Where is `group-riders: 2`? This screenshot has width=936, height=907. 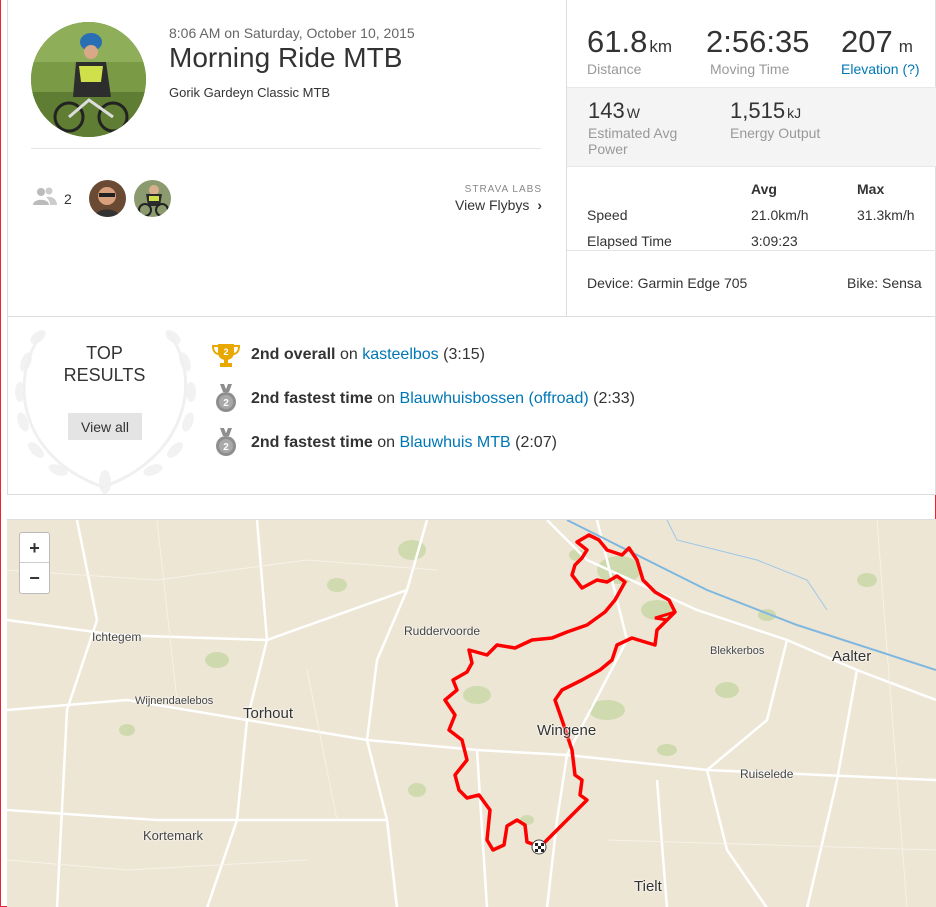 group-riders: 2 is located at coordinates (52, 198).